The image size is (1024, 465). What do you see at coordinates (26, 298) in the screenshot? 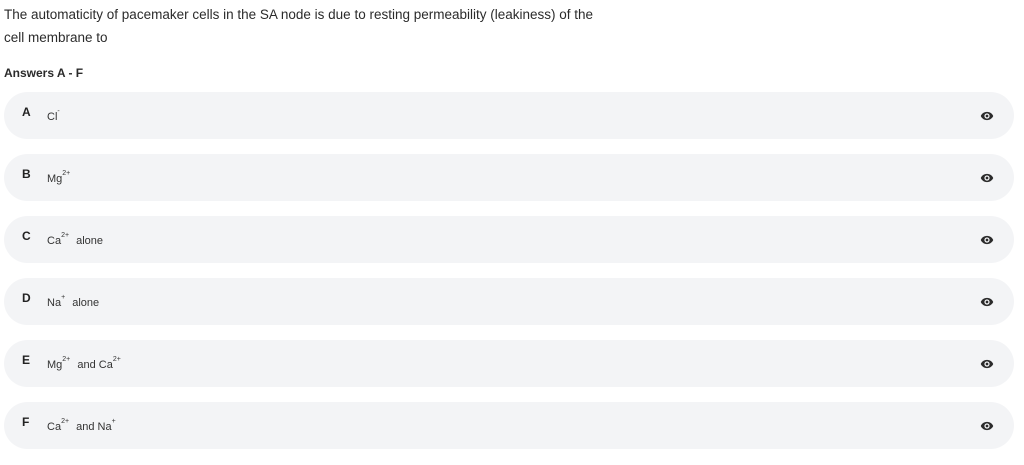
I see `option-letter: D` at bounding box center [26, 298].